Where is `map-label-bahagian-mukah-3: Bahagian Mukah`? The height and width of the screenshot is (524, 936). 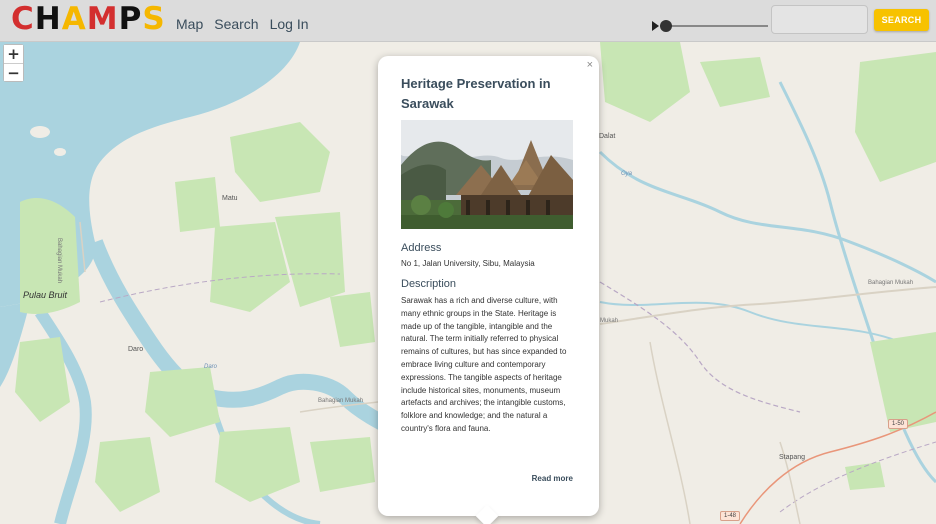 map-label-bahagian-mukah-3: Bahagian Mukah is located at coordinates (59, 261).